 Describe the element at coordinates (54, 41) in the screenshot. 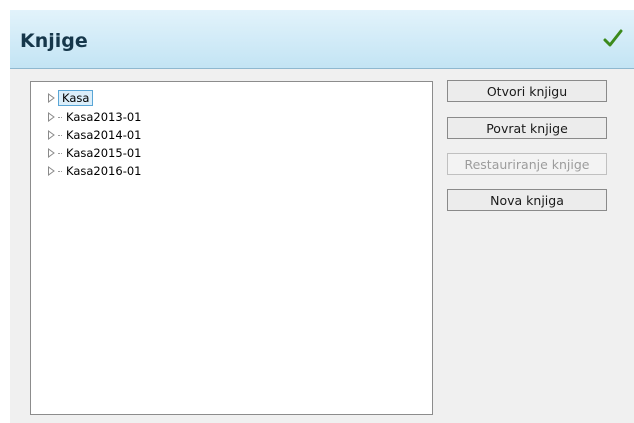

I see `dialog-title: Knjige` at that location.